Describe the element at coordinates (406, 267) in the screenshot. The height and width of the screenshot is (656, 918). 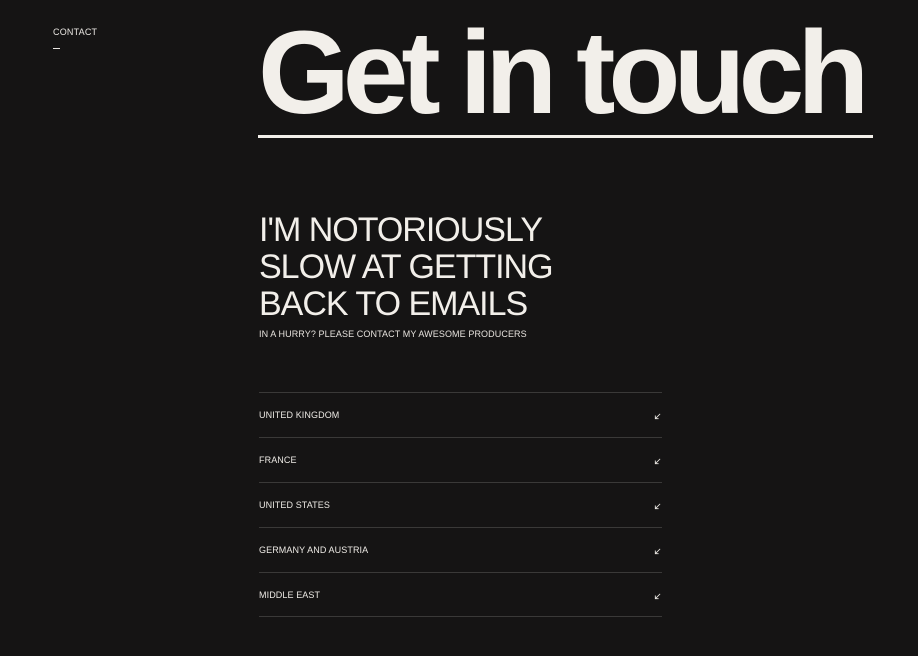
I see `intro-headline-line-2: SLOW AT GETTING` at that location.